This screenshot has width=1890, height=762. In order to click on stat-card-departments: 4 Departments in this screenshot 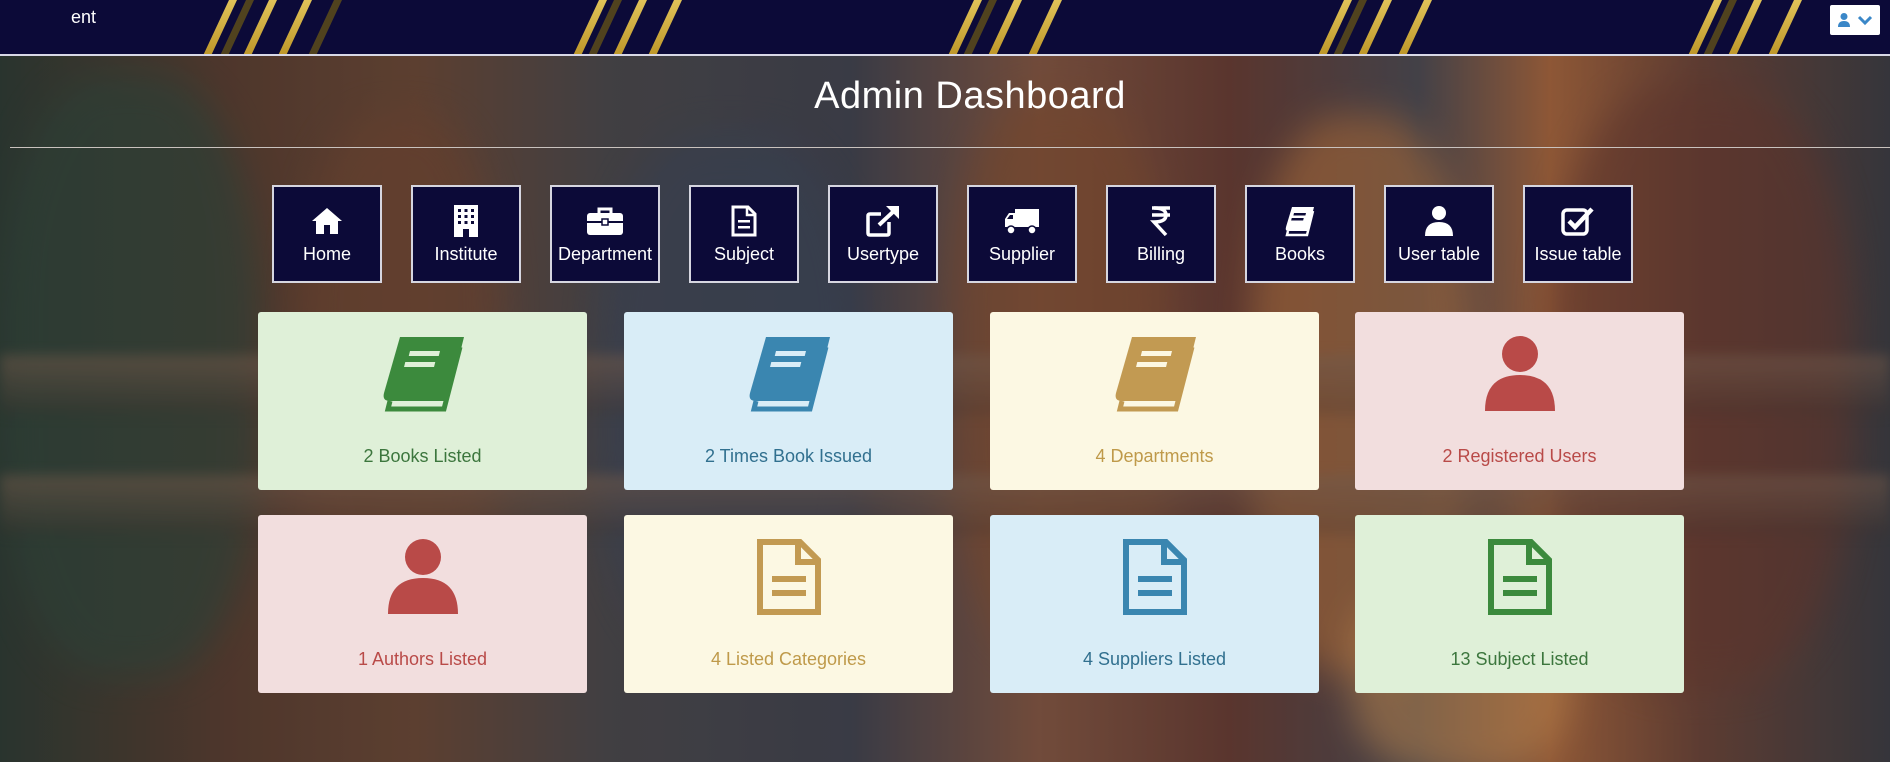, I will do `click(1154, 401)`.